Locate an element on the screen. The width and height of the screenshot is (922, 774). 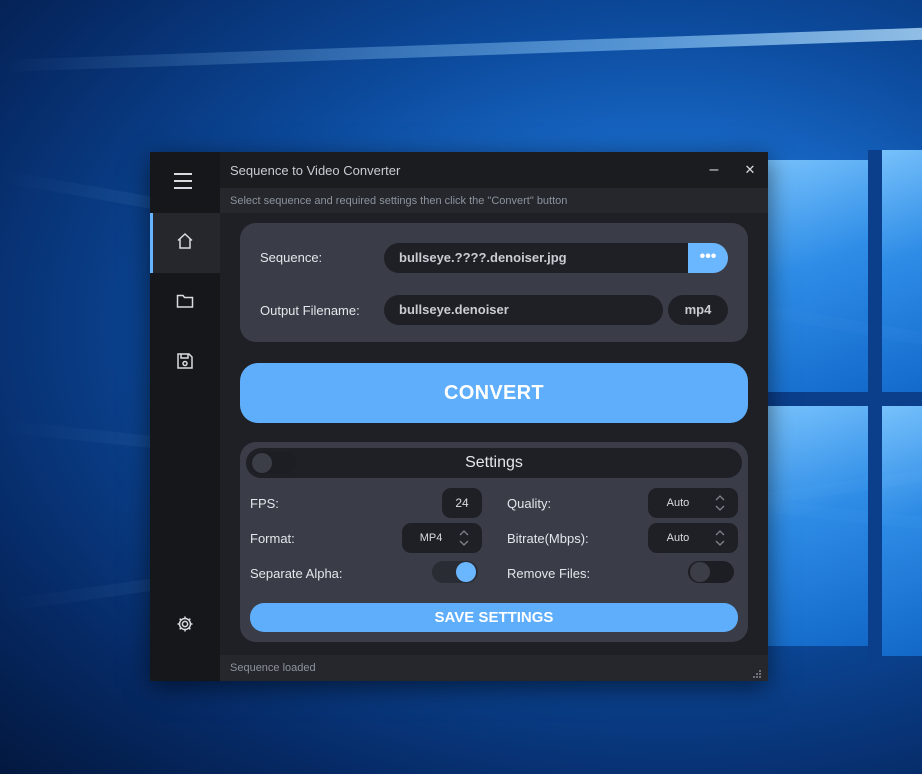
status-bar: Sequence loaded is located at coordinates (494, 668).